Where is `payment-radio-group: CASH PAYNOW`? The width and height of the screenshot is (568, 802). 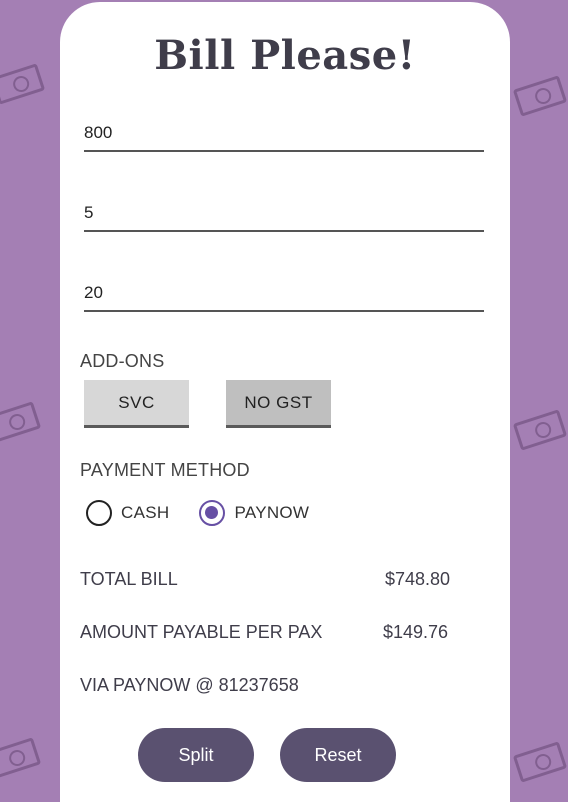
payment-radio-group: CASH PAYNOW is located at coordinates (212, 513).